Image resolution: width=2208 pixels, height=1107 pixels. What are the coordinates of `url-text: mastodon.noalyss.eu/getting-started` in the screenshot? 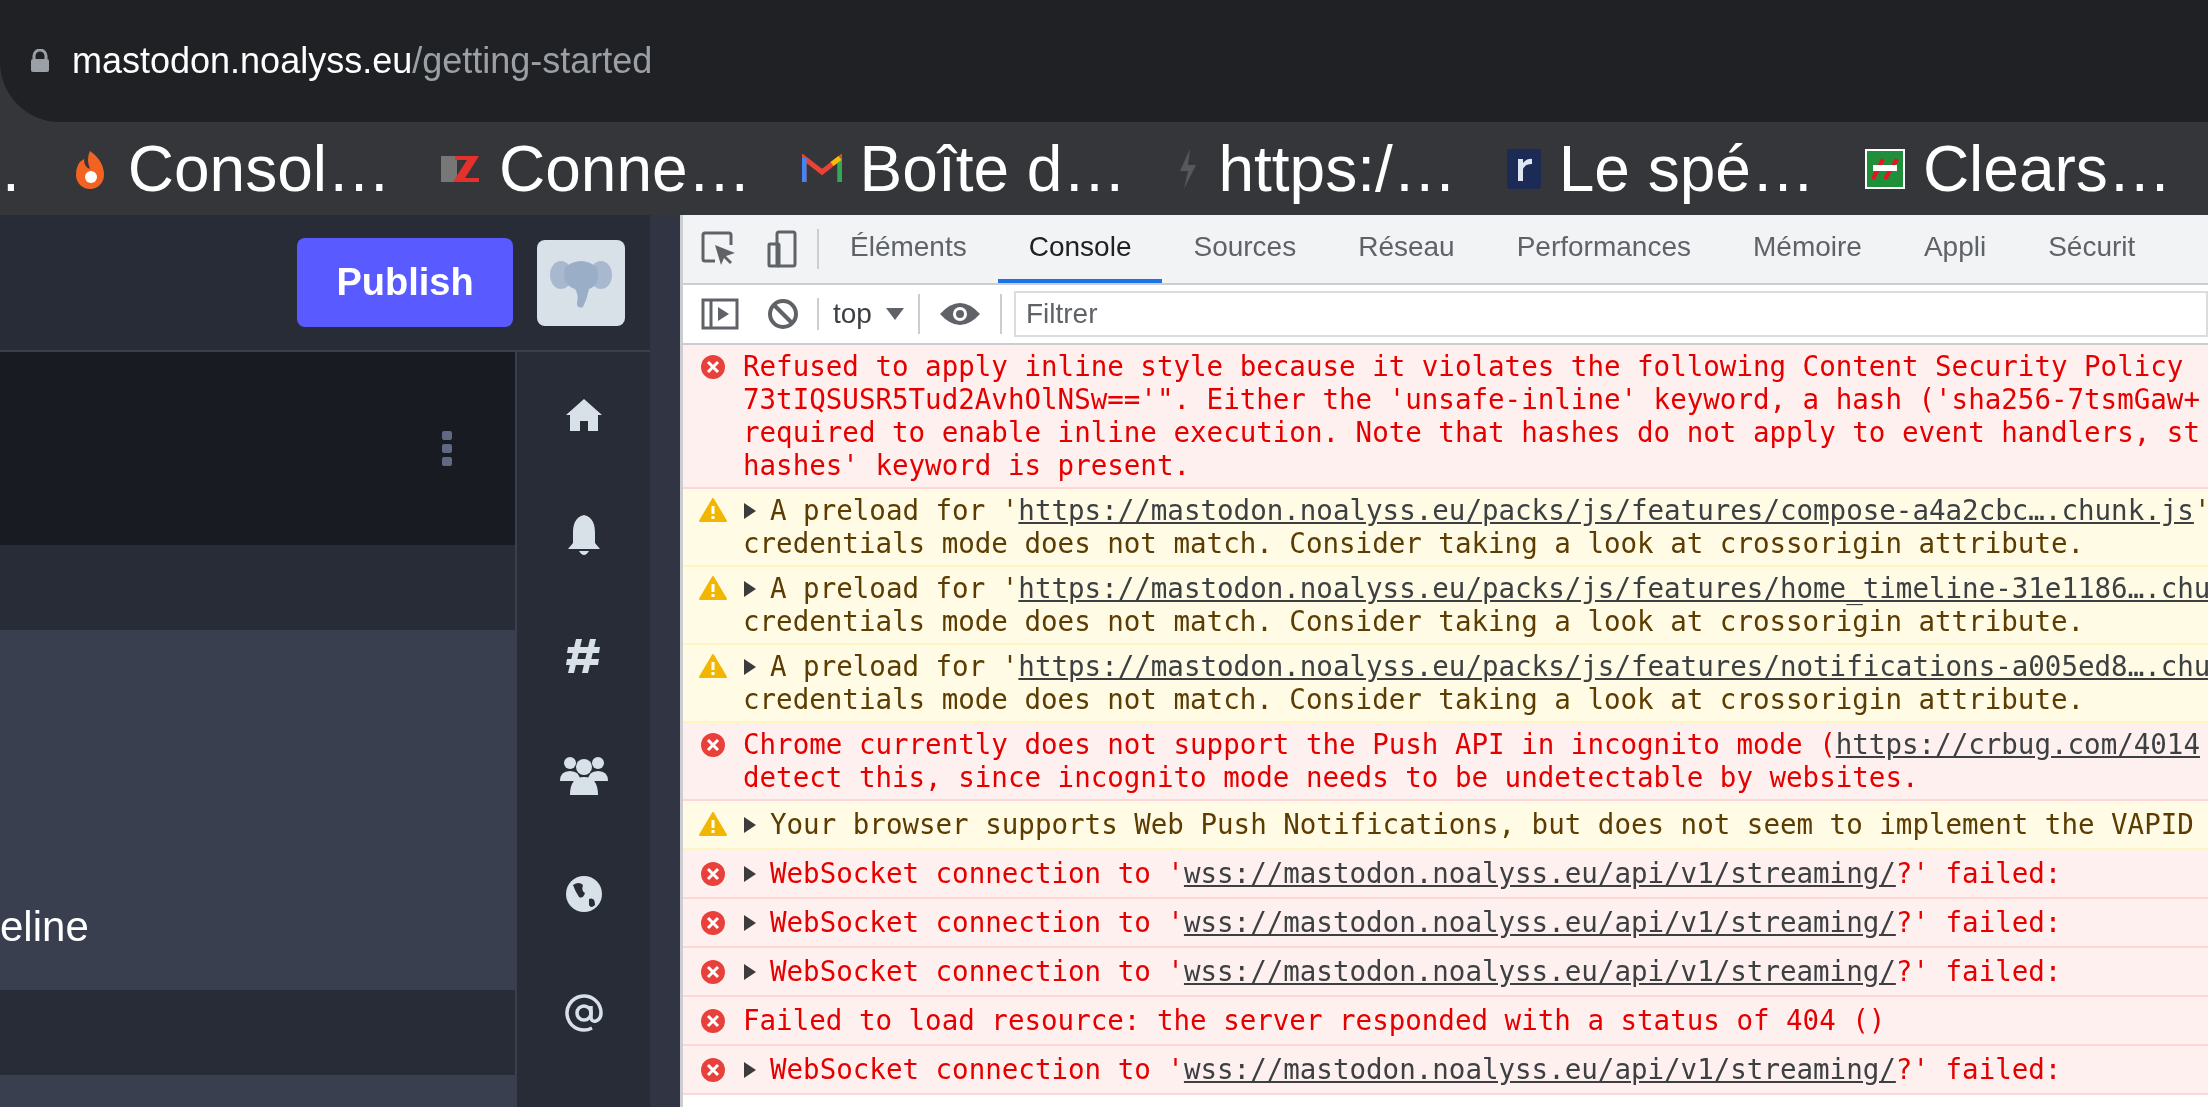 It's located at (362, 61).